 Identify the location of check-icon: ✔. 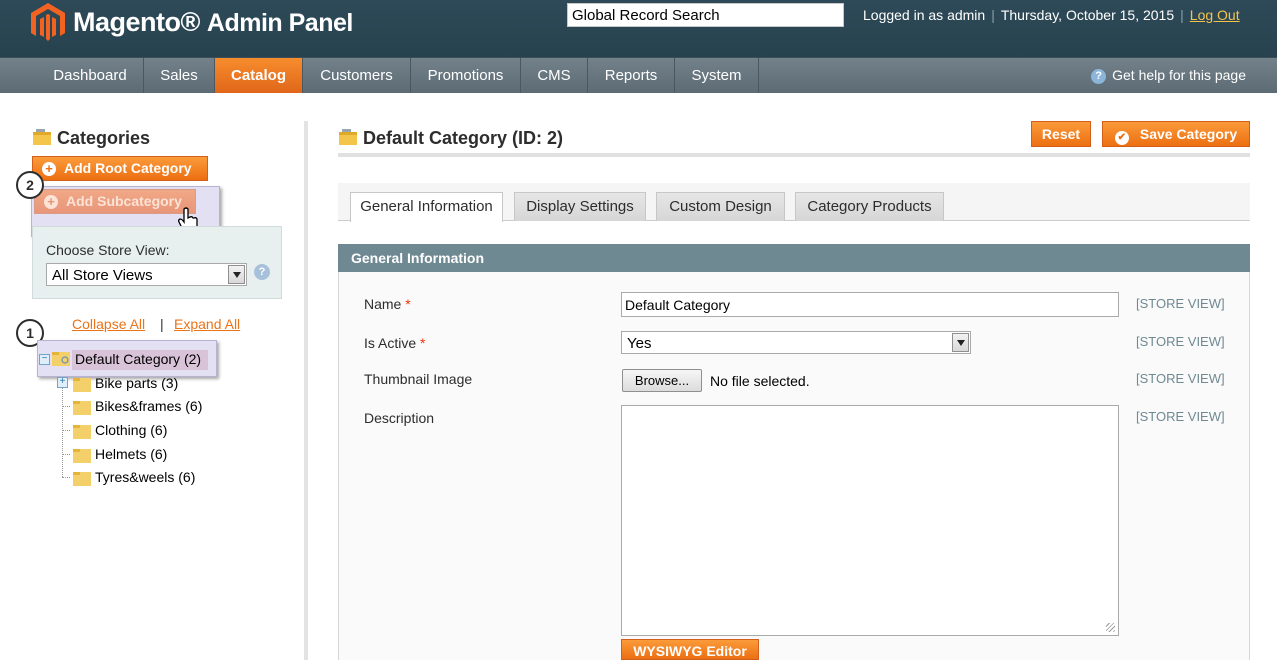
(1121, 138).